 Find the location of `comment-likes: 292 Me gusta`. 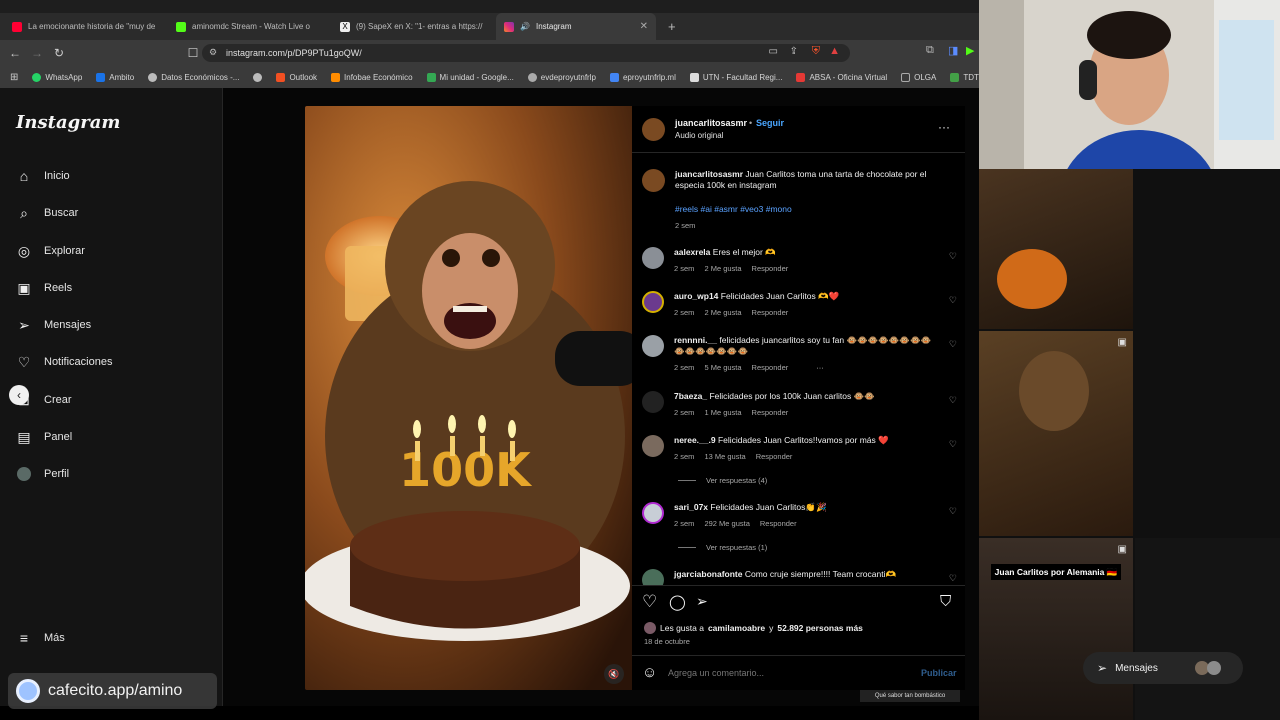

comment-likes: 292 Me gusta is located at coordinates (726, 523).